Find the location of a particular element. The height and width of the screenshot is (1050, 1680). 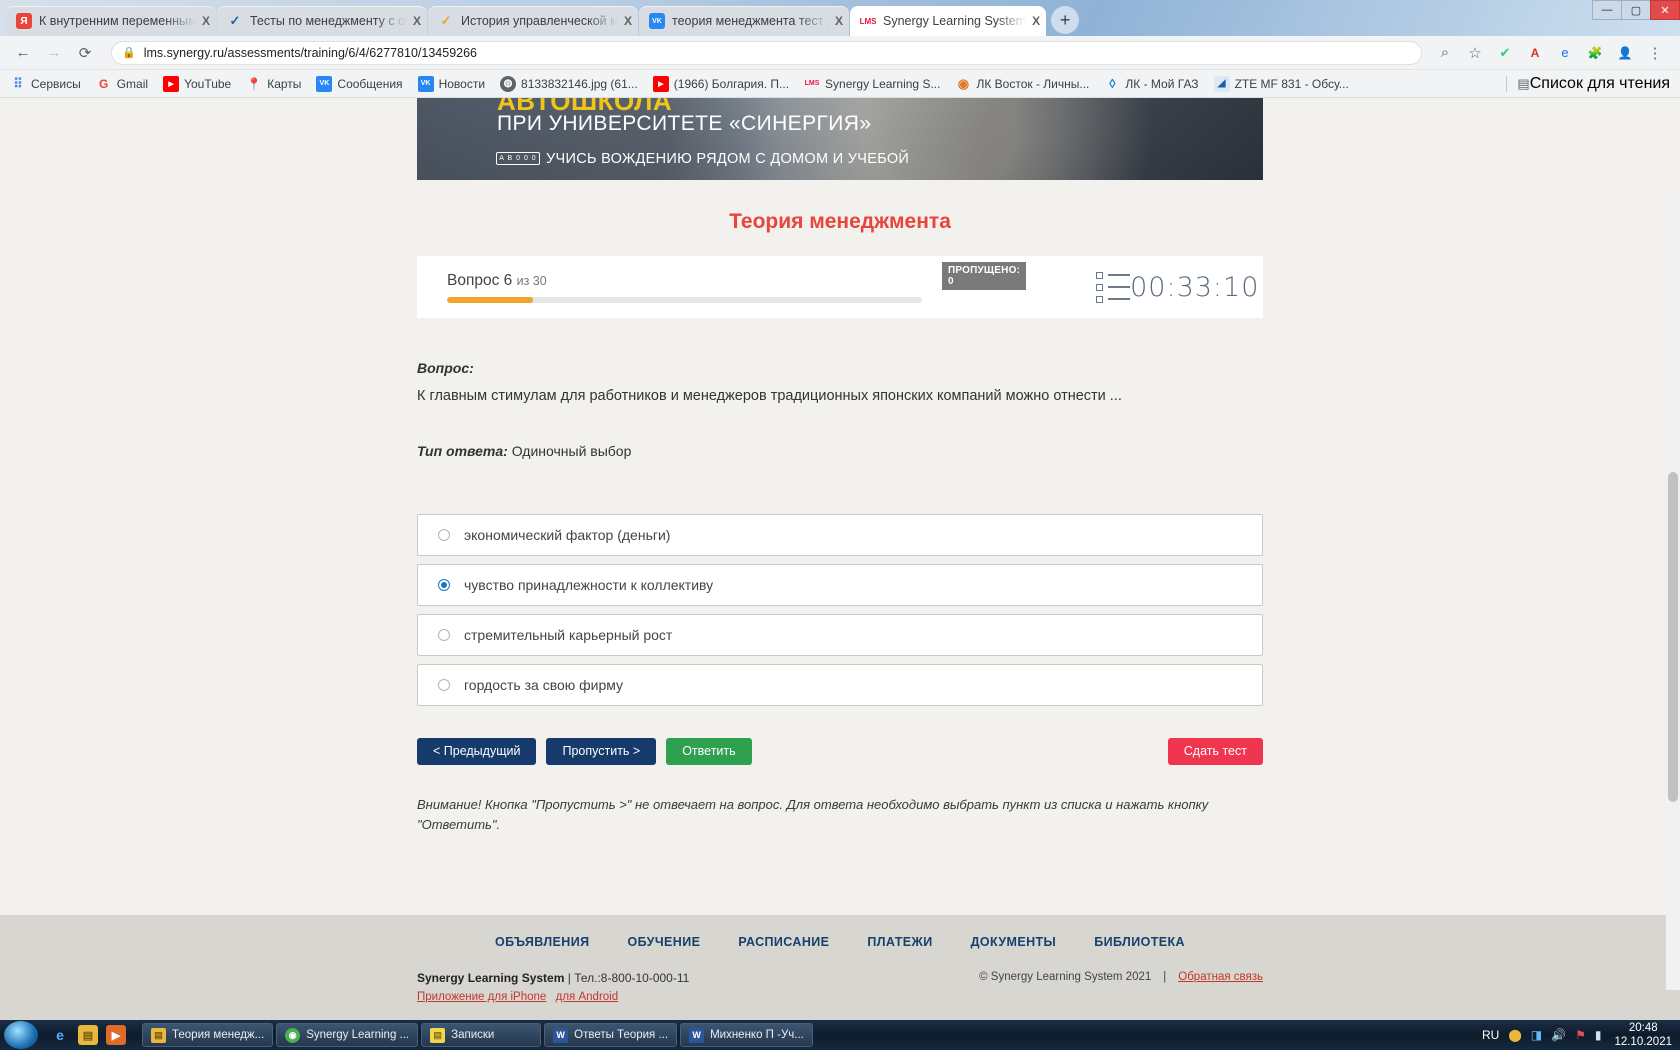

taskbar-item: ▤ Записки is located at coordinates (481, 1035).